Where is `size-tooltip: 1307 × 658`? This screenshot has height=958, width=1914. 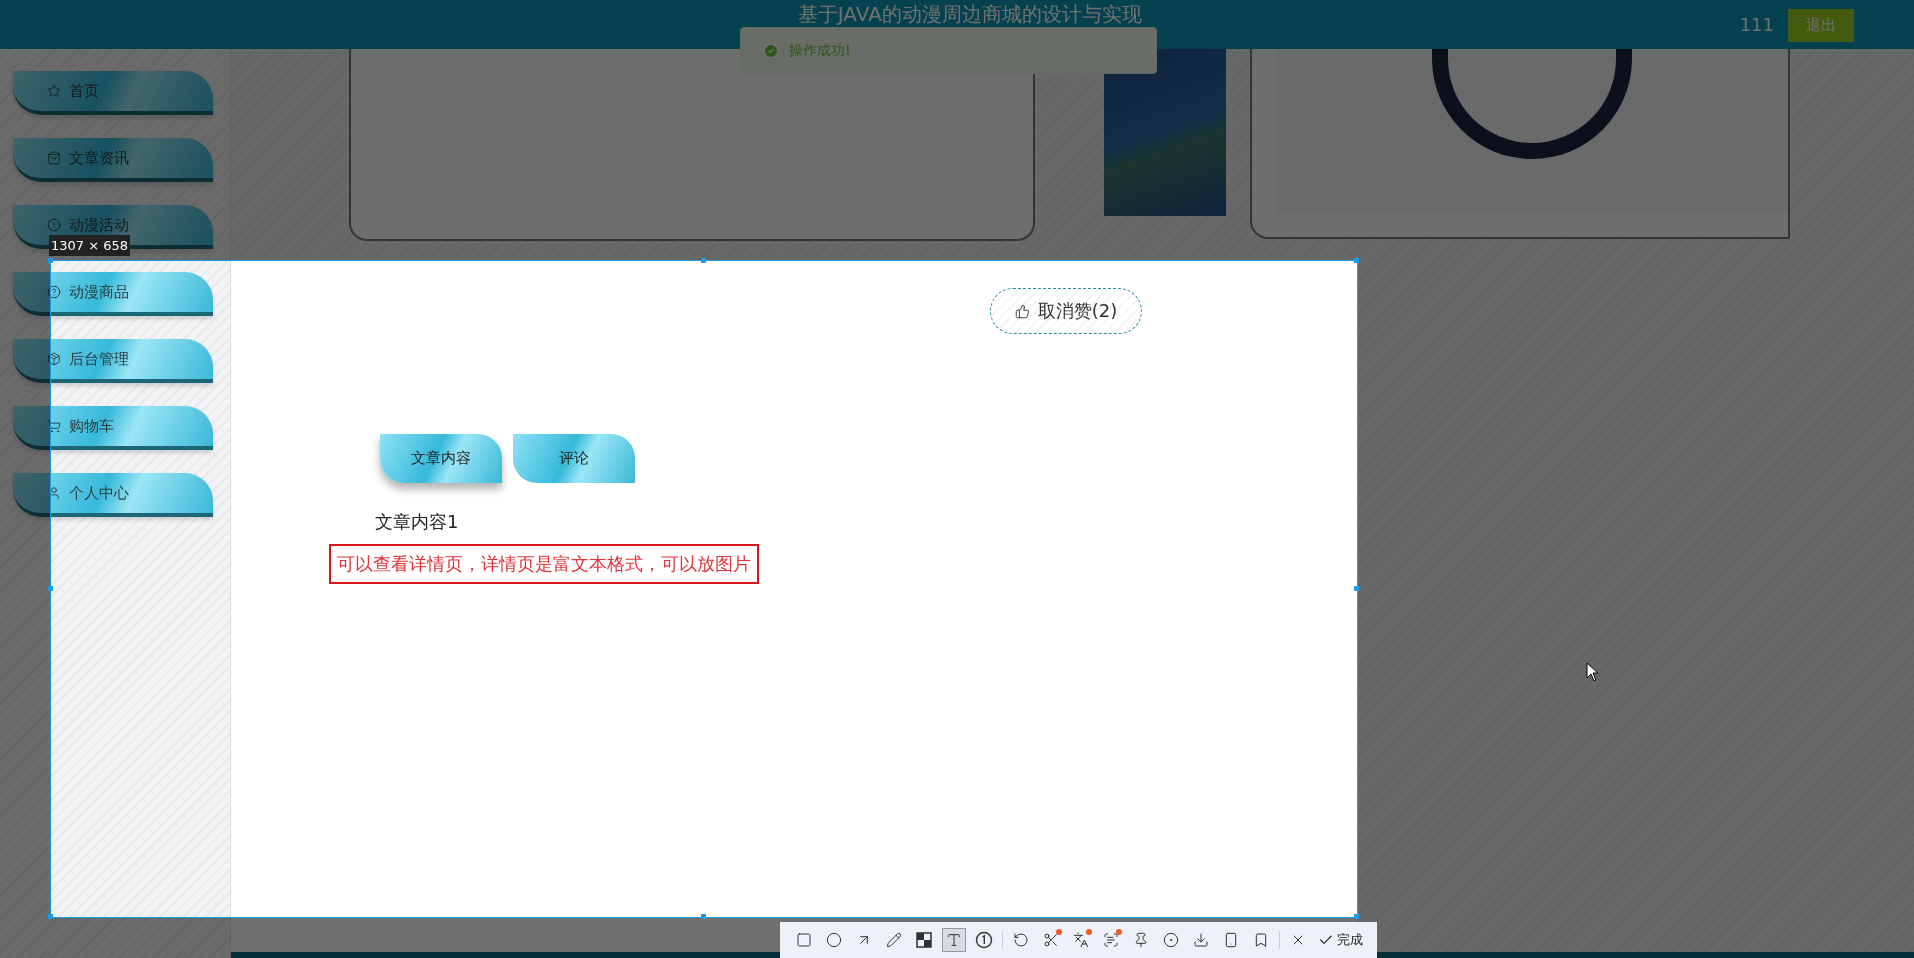 size-tooltip: 1307 × 658 is located at coordinates (90, 245).